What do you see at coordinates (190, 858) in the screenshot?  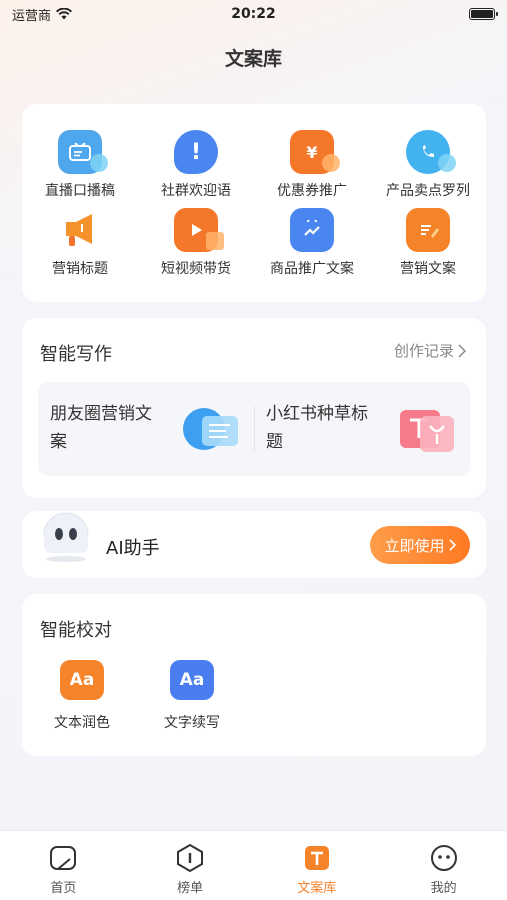 I see `ranking-icon` at bounding box center [190, 858].